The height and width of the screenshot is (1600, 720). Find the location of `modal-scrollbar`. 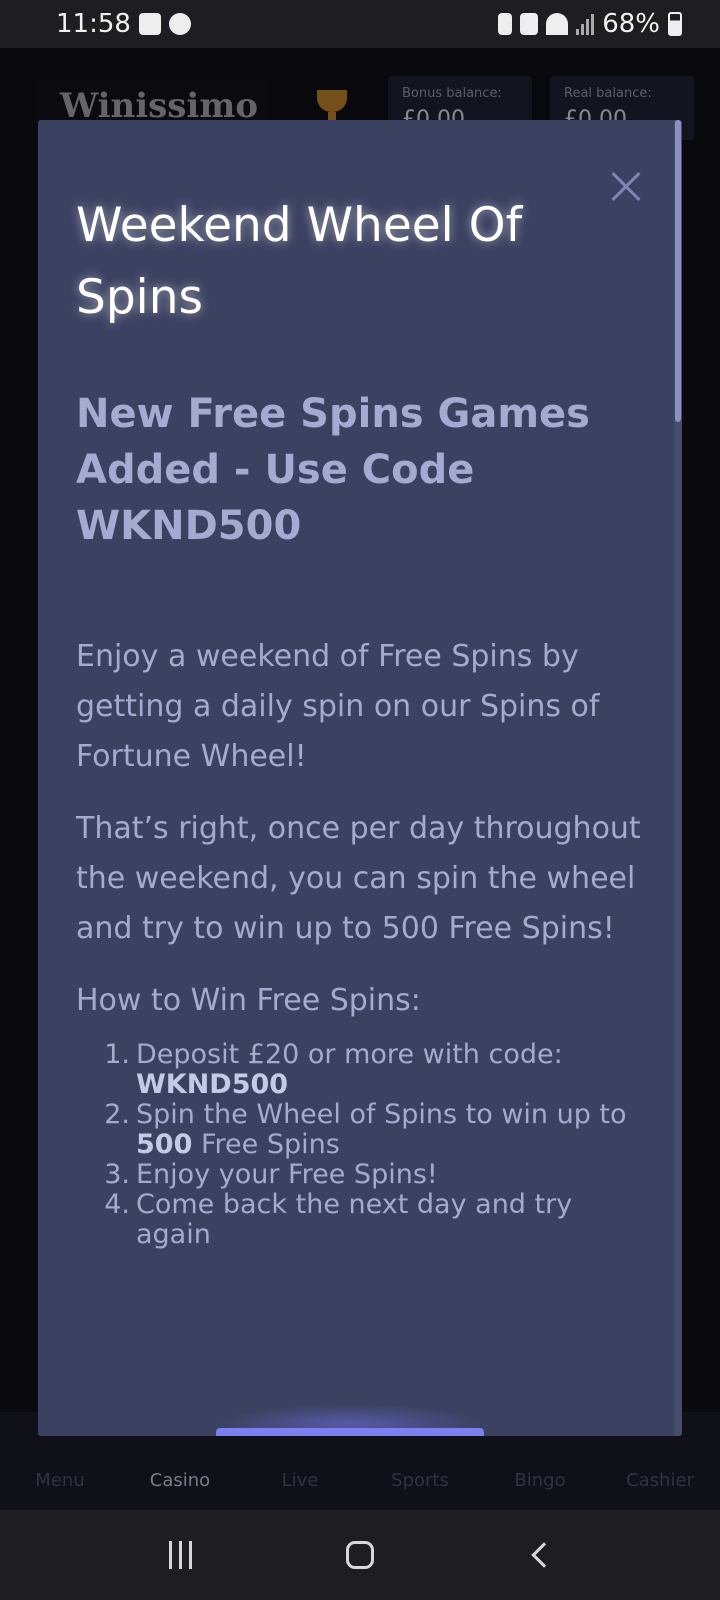

modal-scrollbar is located at coordinates (678, 778).